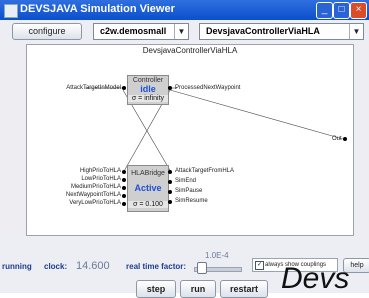 Image resolution: width=369 pixels, height=298 pixels. What do you see at coordinates (148, 204) in the screenshot?
I see `hlabridge-sigma: σ = 0.100` at bounding box center [148, 204].